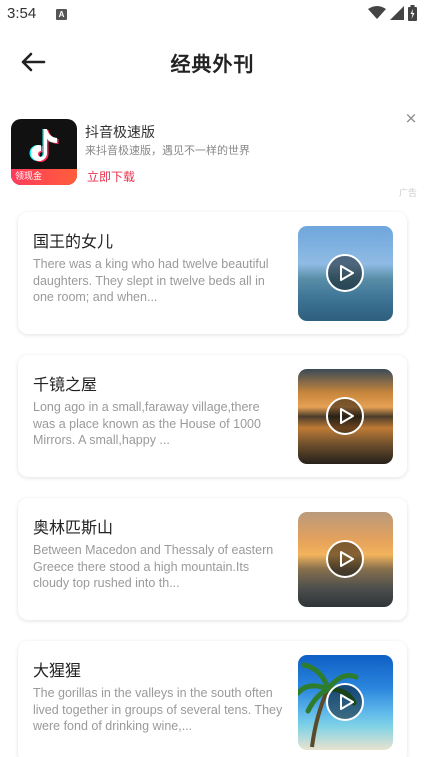 The image size is (425, 757). Describe the element at coordinates (57, 670) in the screenshot. I see `article-title: 大猩猩` at that location.